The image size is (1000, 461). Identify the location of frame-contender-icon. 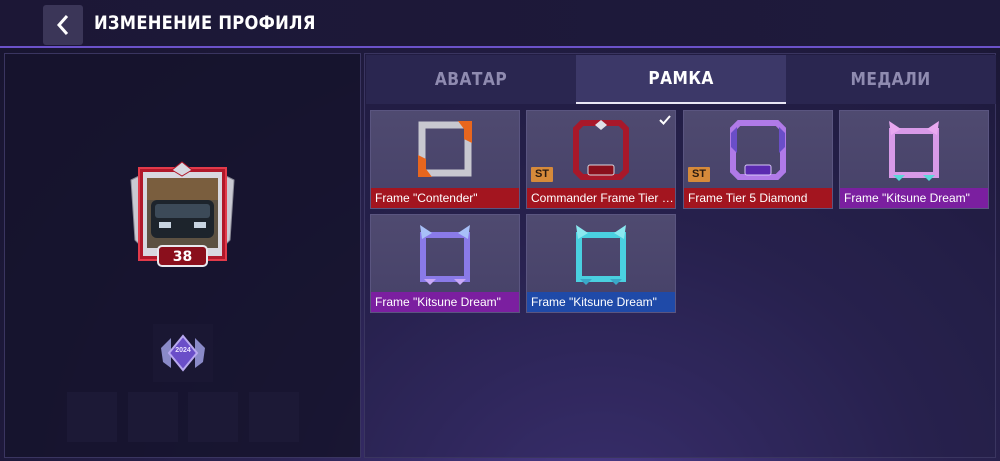
(445, 149).